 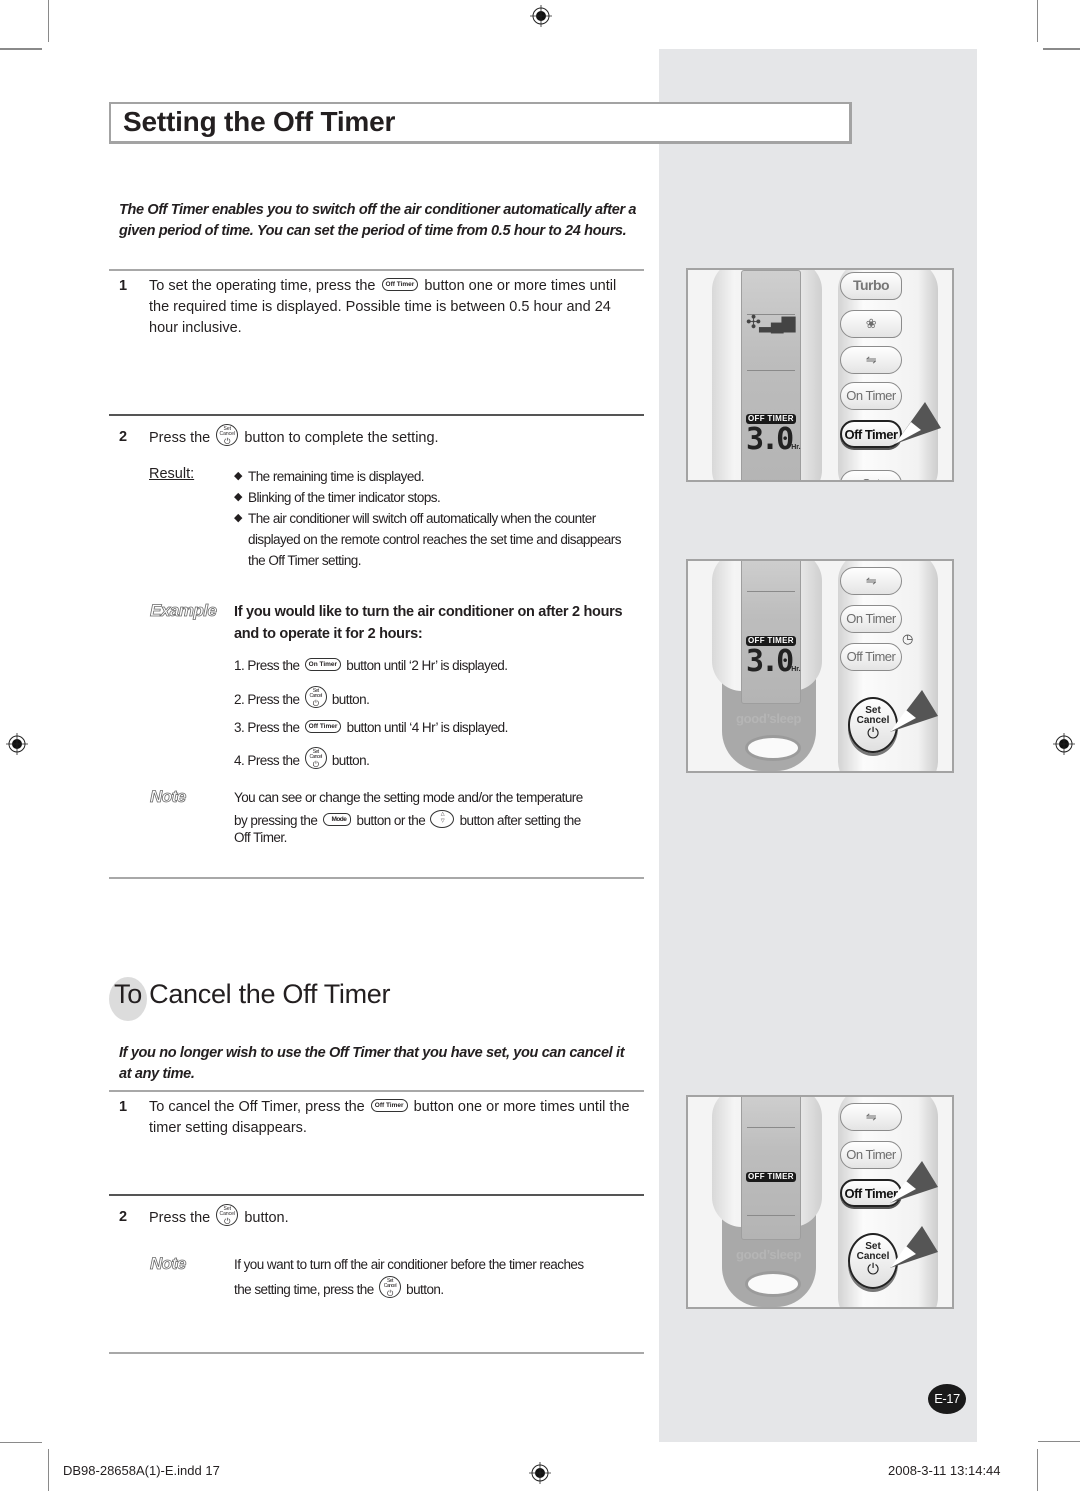 What do you see at coordinates (184, 611) in the screenshot?
I see `example-label: Example` at bounding box center [184, 611].